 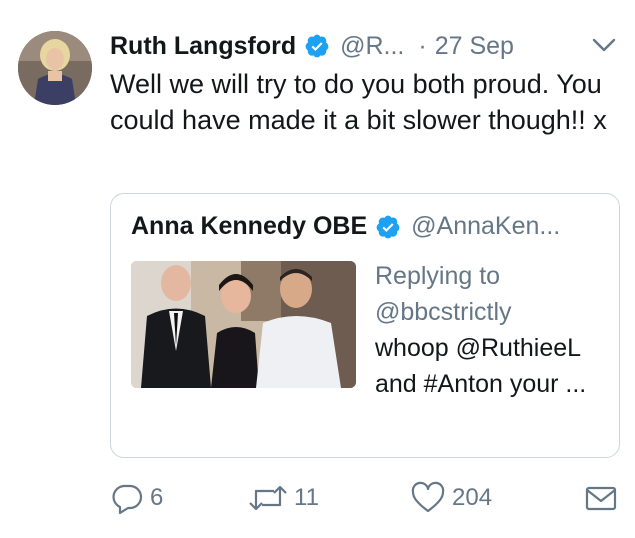 I want to click on reply-button: 6, so click(x=136, y=498).